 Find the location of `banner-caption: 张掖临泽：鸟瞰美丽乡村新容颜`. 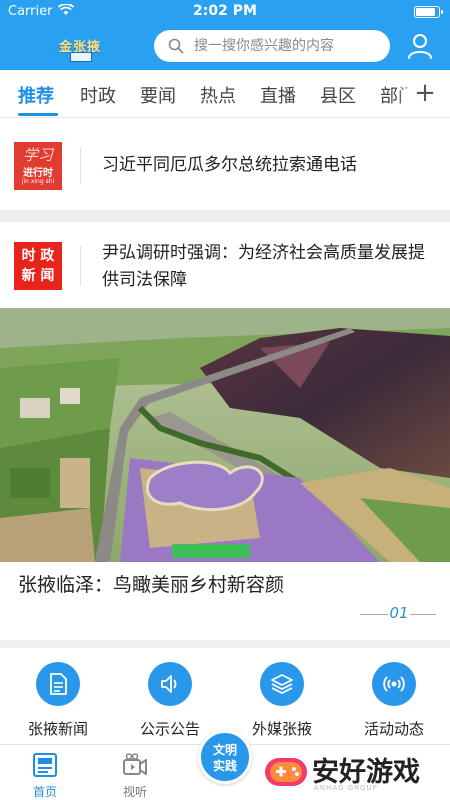

banner-caption: 张掖临泽：鸟瞰美丽乡村新容颜 is located at coordinates (151, 583).